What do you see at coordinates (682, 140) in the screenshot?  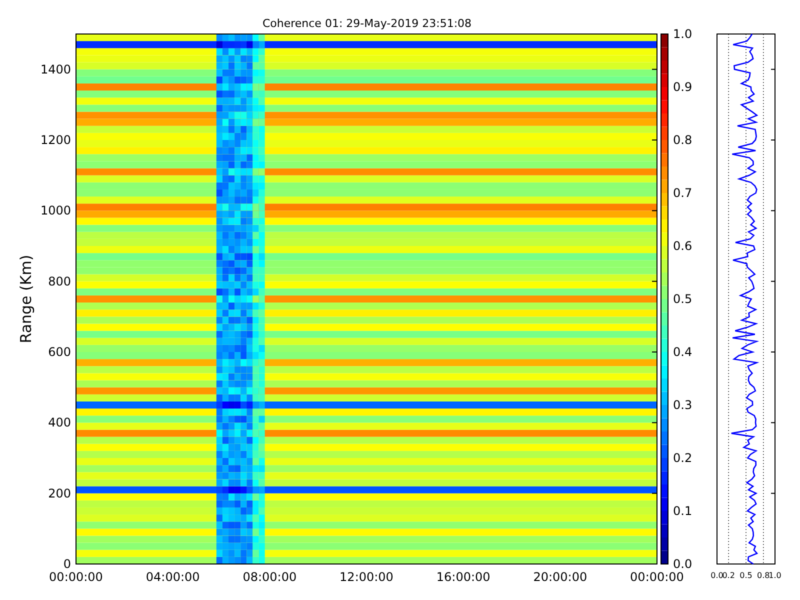 I see `colorbar-tick-label: 0.8` at bounding box center [682, 140].